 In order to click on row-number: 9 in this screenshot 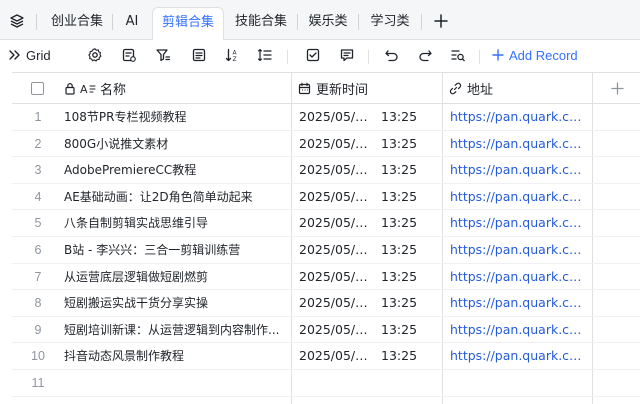, I will do `click(38, 330)`.